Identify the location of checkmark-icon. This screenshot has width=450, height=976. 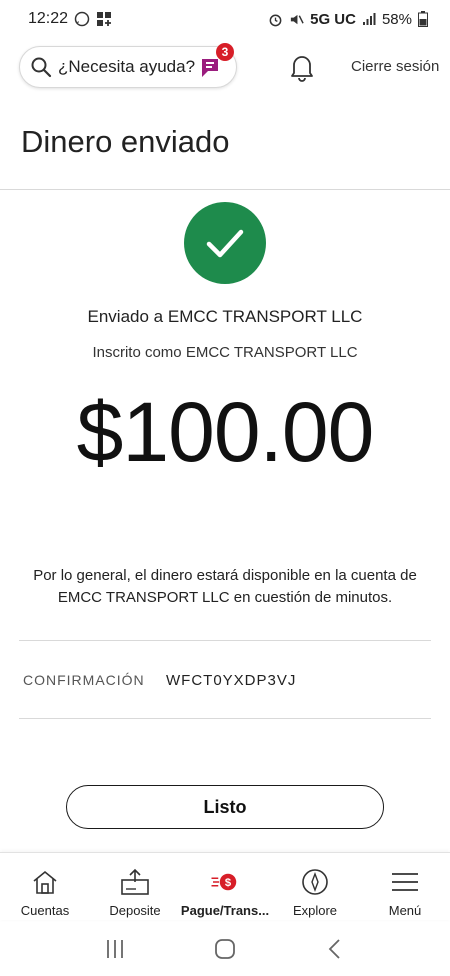
(225, 243).